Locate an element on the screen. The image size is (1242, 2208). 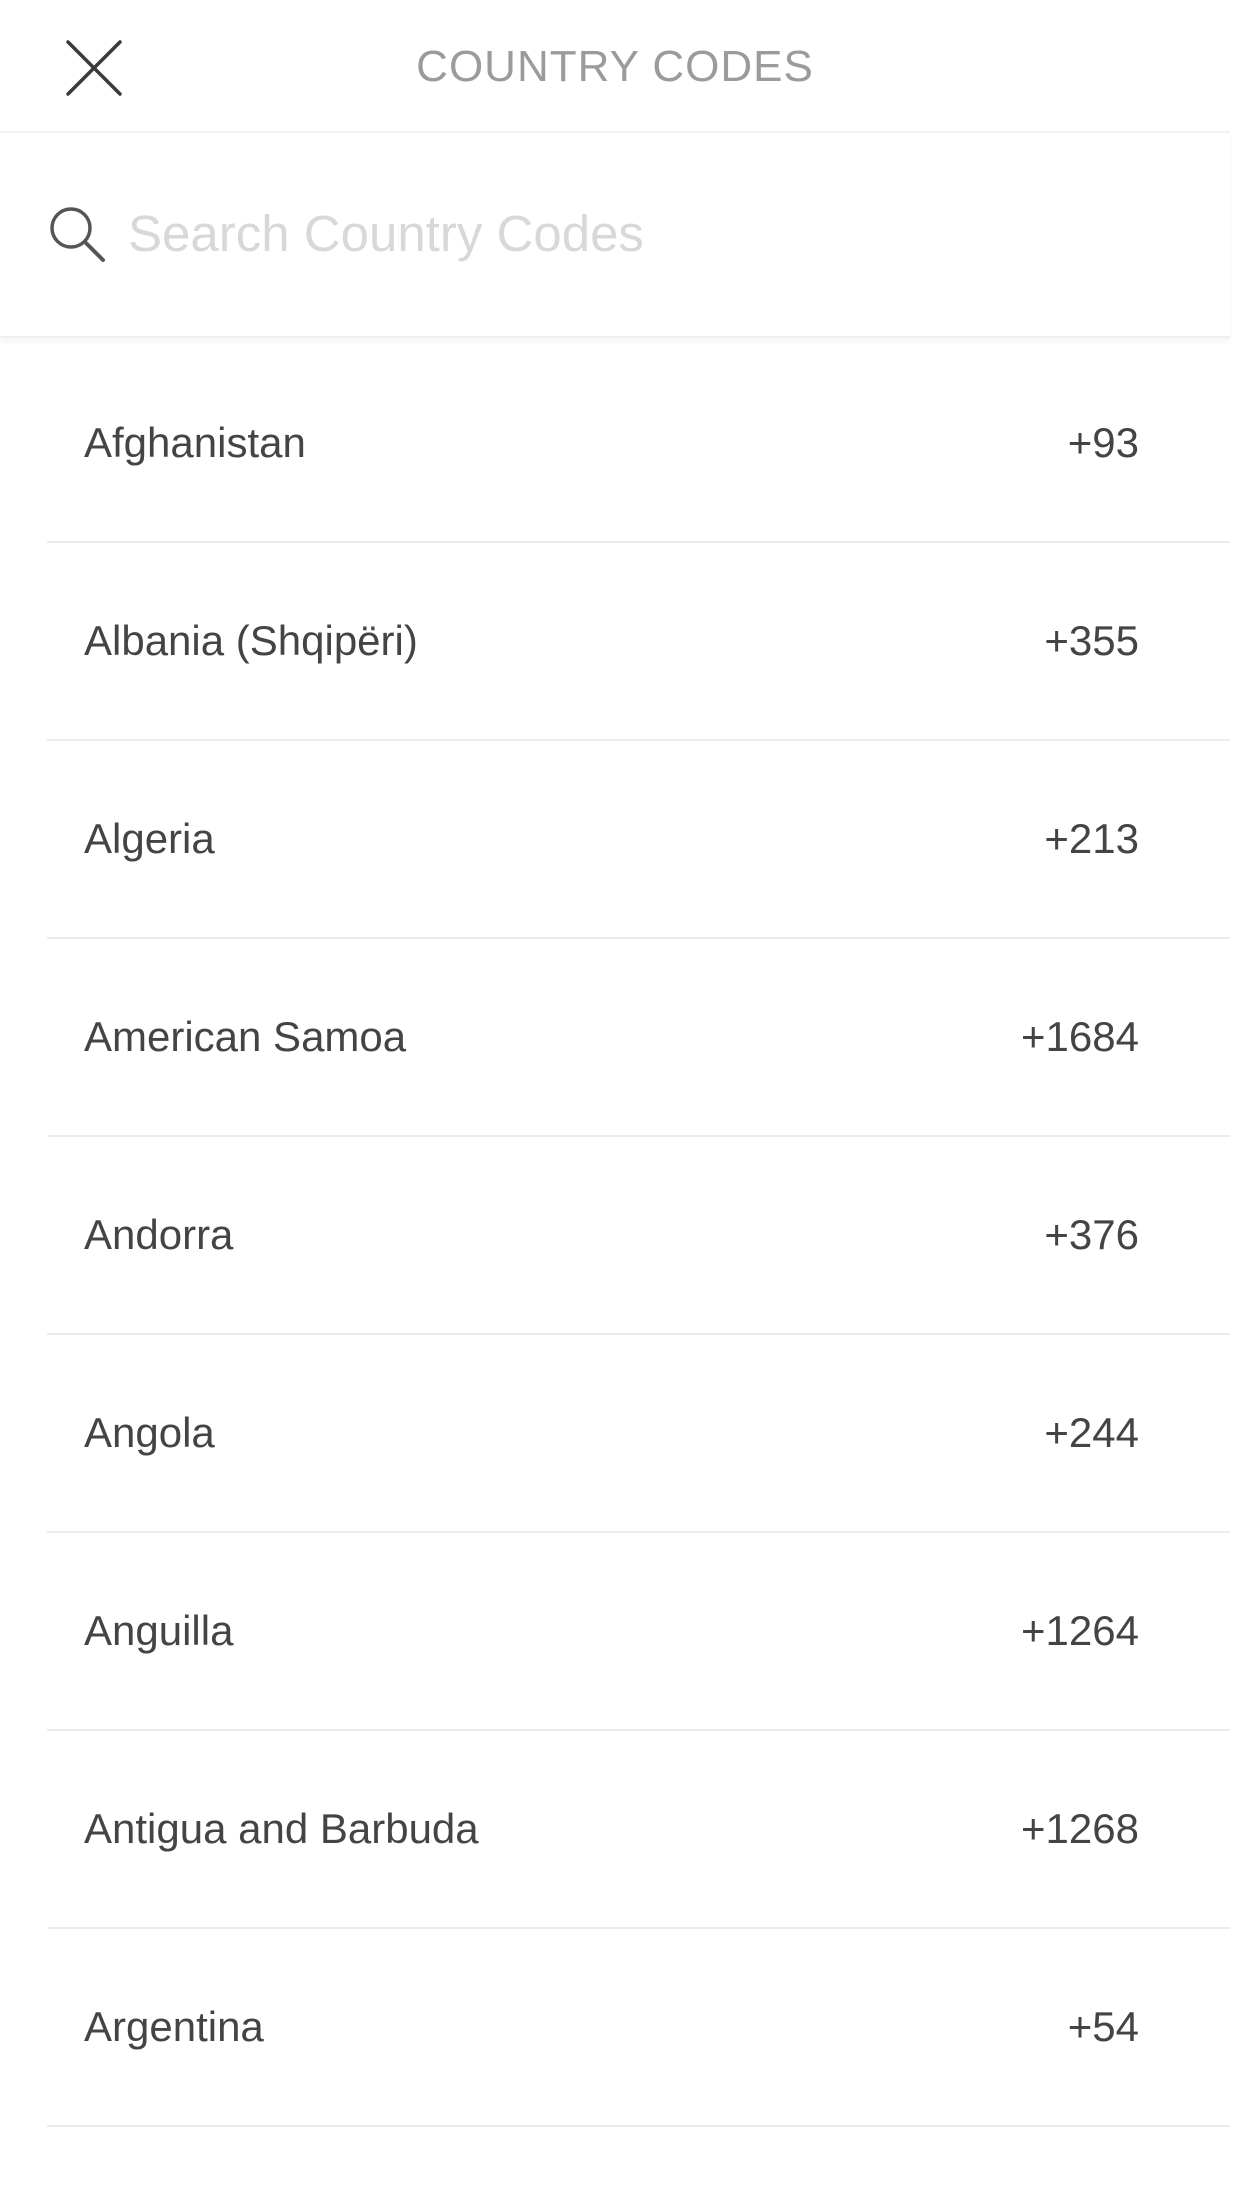
list-item: Anguilla +1264 is located at coordinates (615, 1632).